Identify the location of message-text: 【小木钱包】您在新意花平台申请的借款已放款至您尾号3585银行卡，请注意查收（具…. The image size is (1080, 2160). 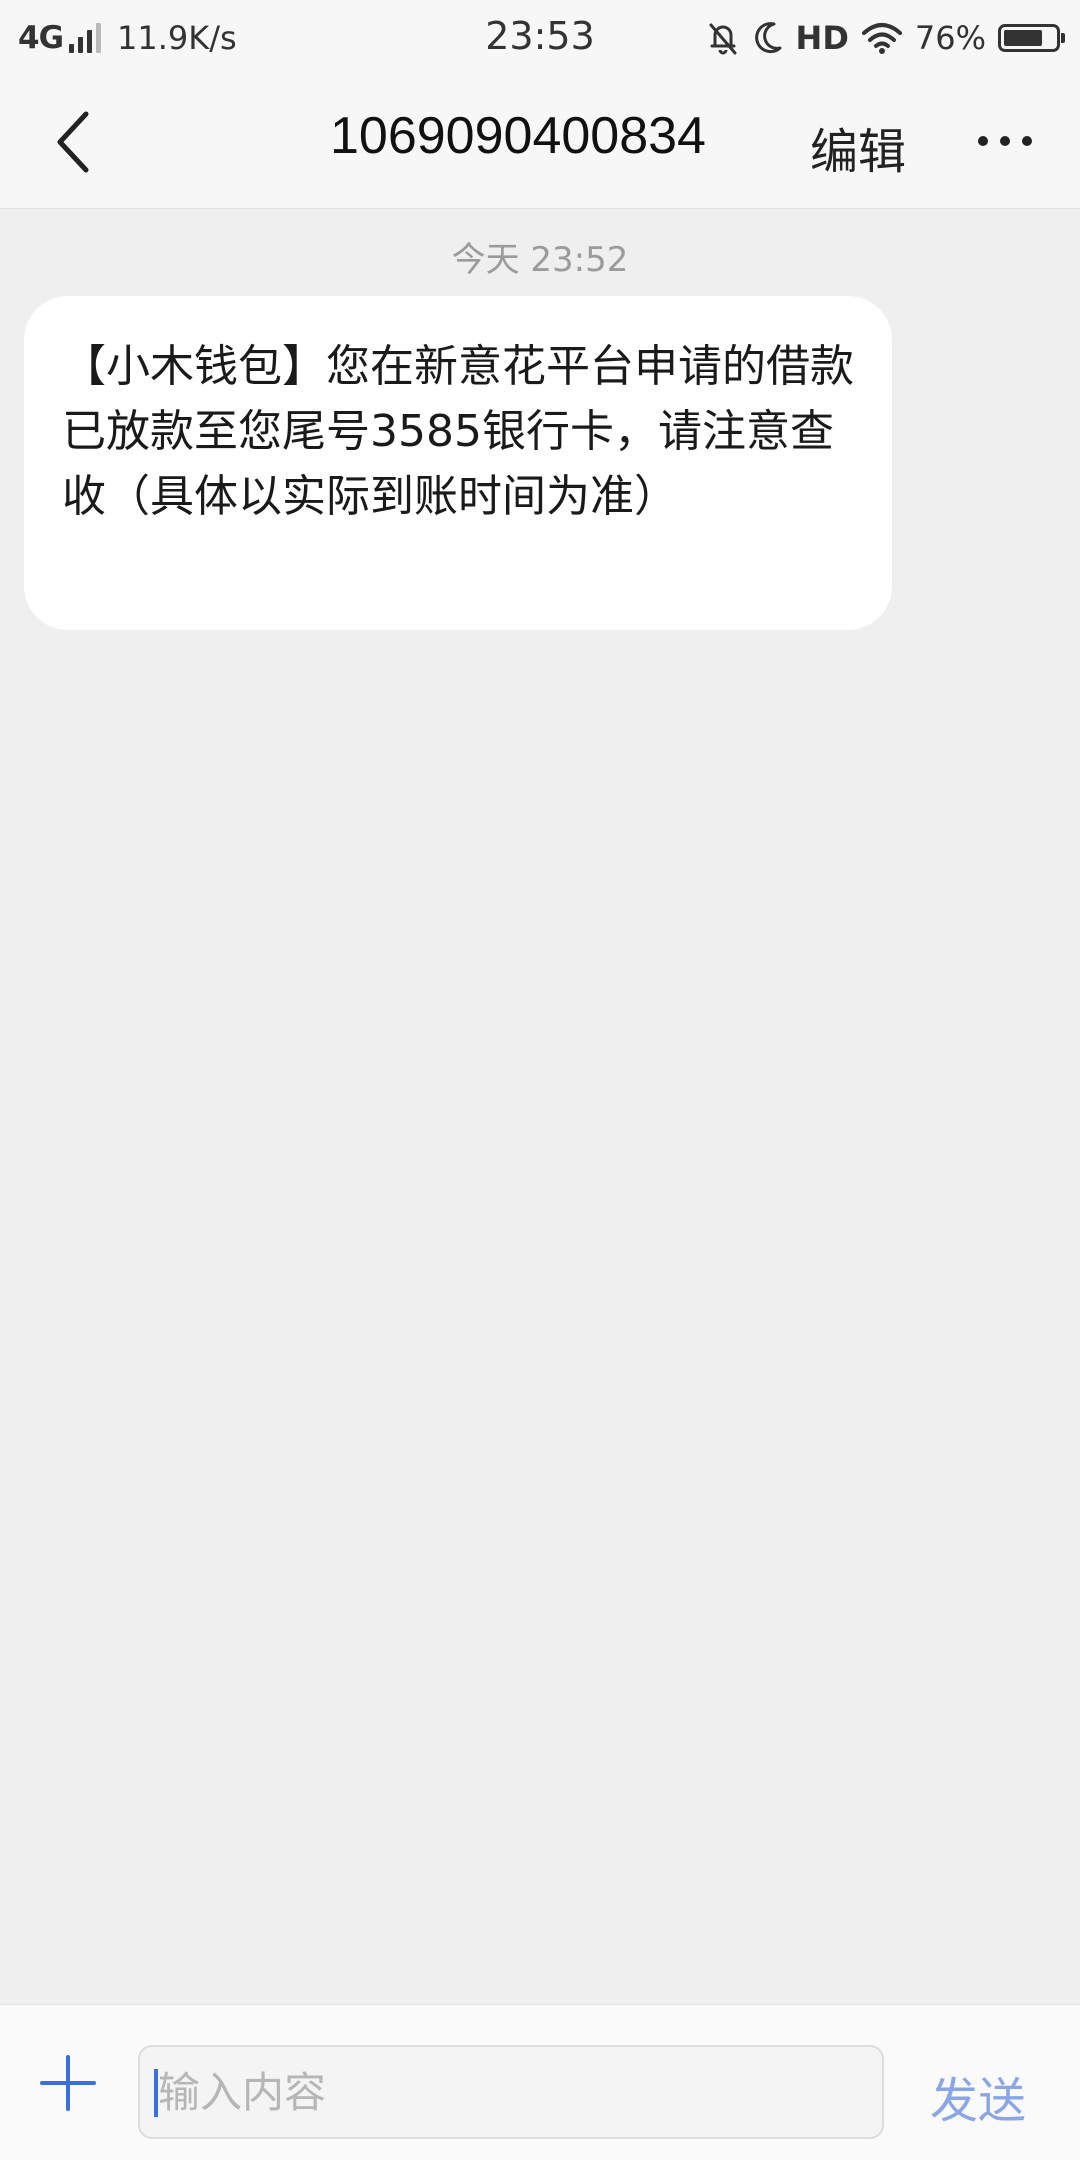
(458, 431).